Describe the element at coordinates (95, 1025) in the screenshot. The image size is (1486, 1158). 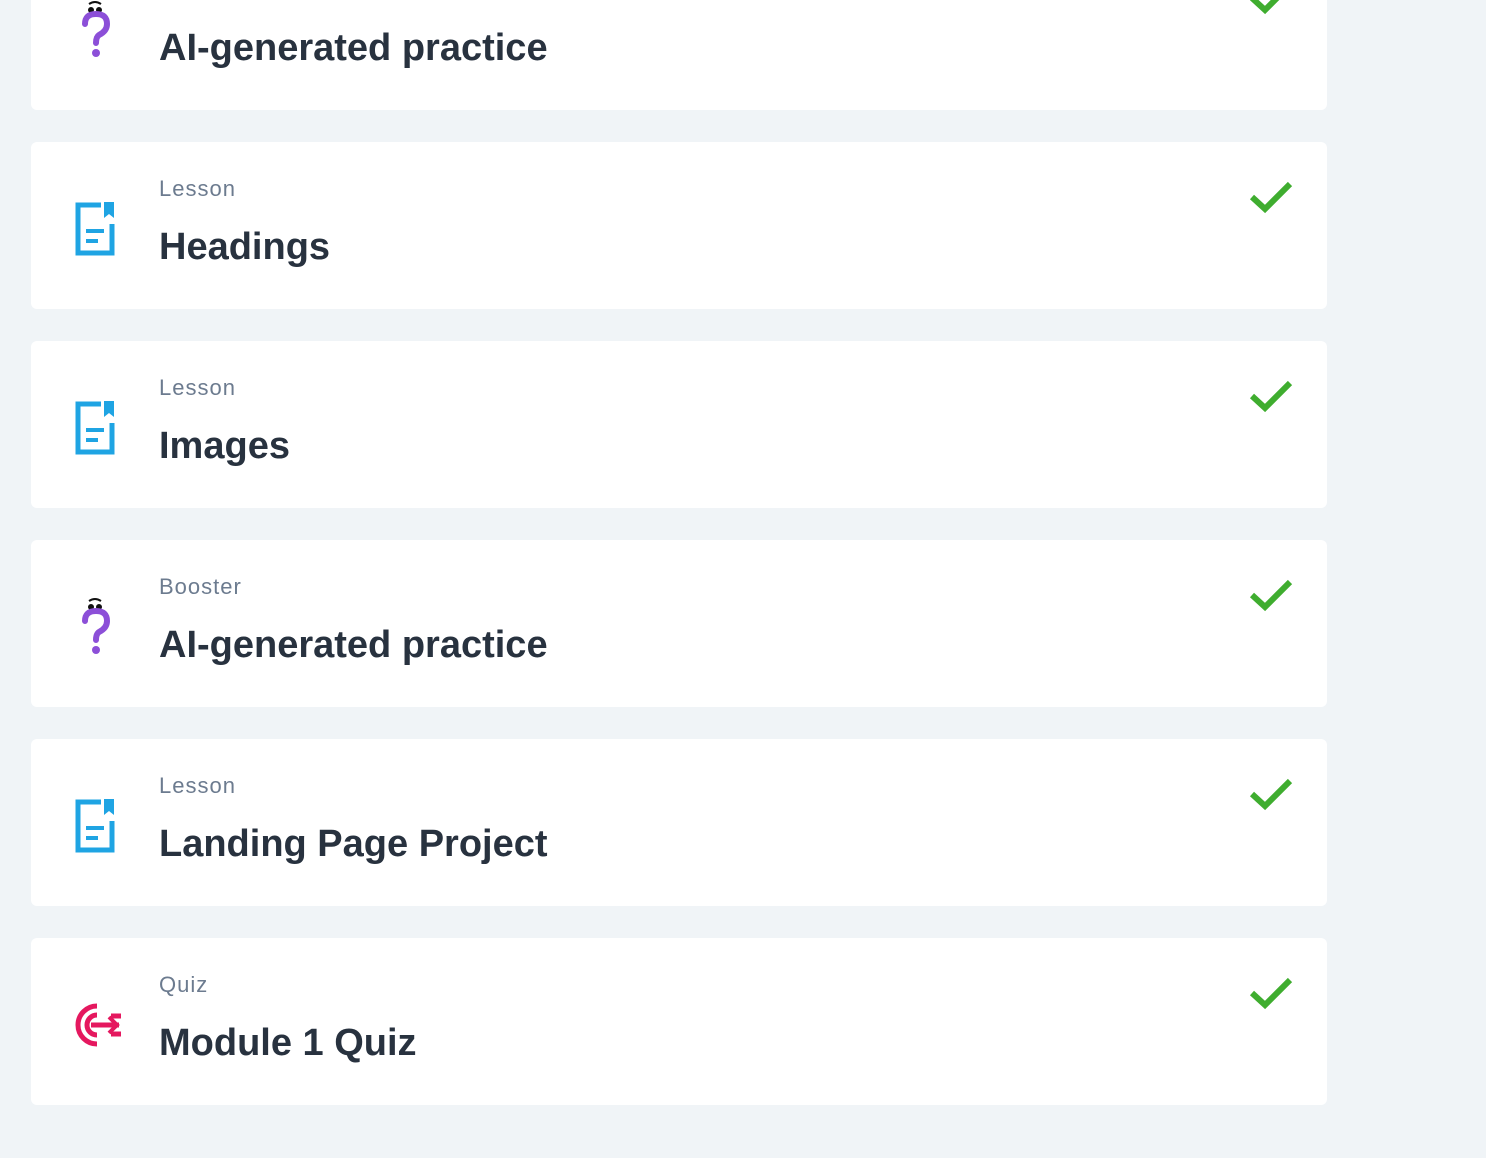
I see `quiz-target-icon` at that location.